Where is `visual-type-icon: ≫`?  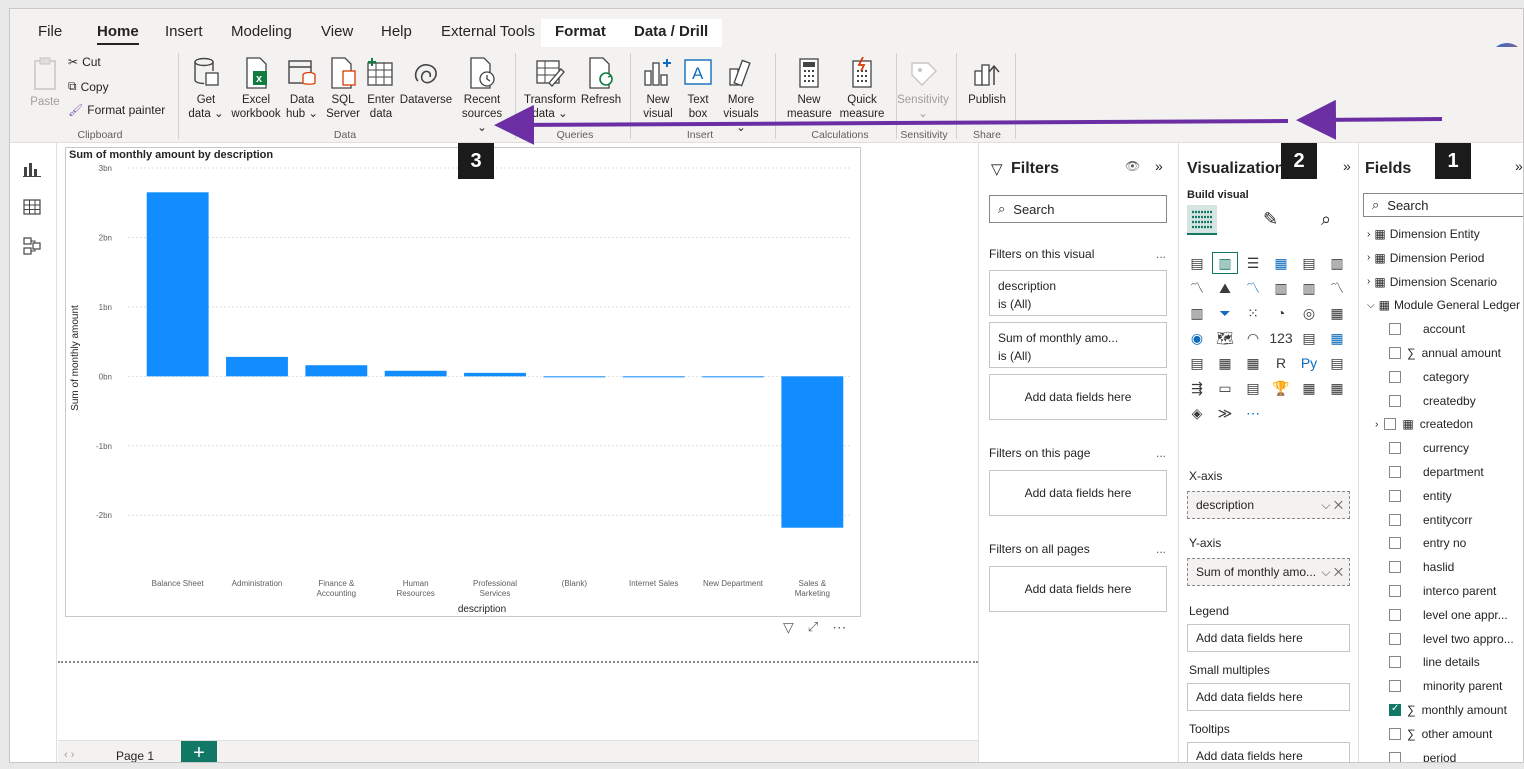
visual-type-icon: ≫ is located at coordinates (1225, 413).